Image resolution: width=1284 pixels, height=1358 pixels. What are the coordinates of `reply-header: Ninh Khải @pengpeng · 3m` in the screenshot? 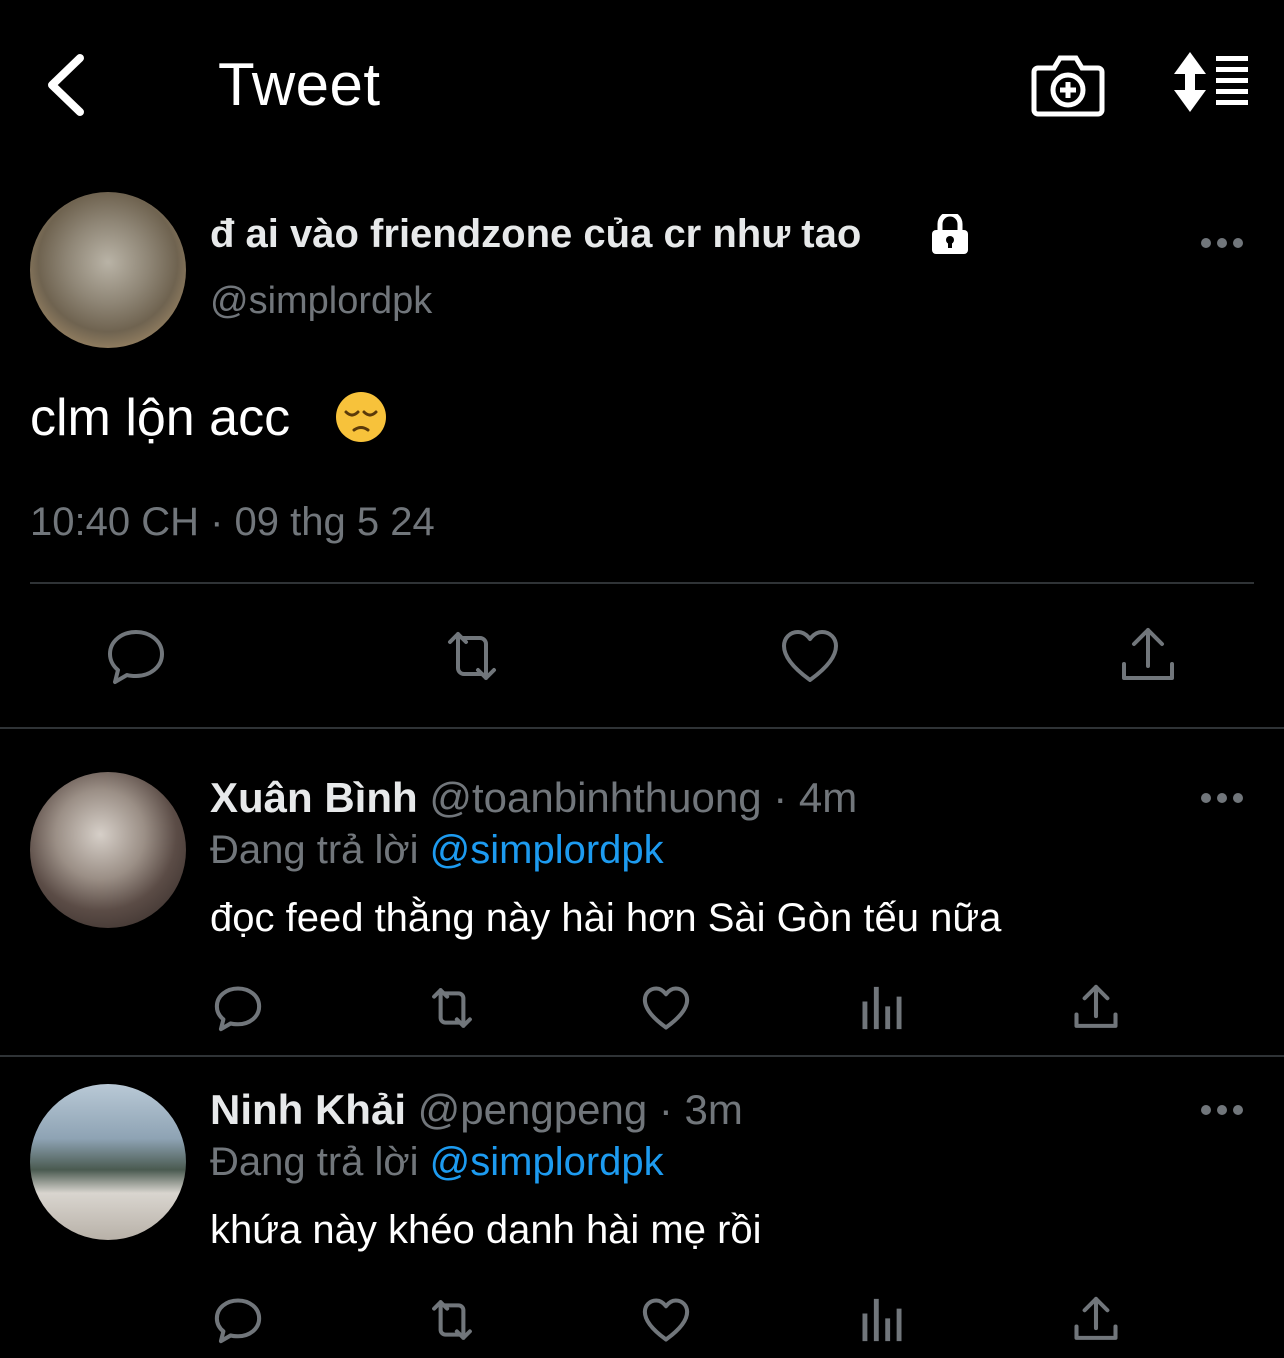 It's located at (476, 1110).